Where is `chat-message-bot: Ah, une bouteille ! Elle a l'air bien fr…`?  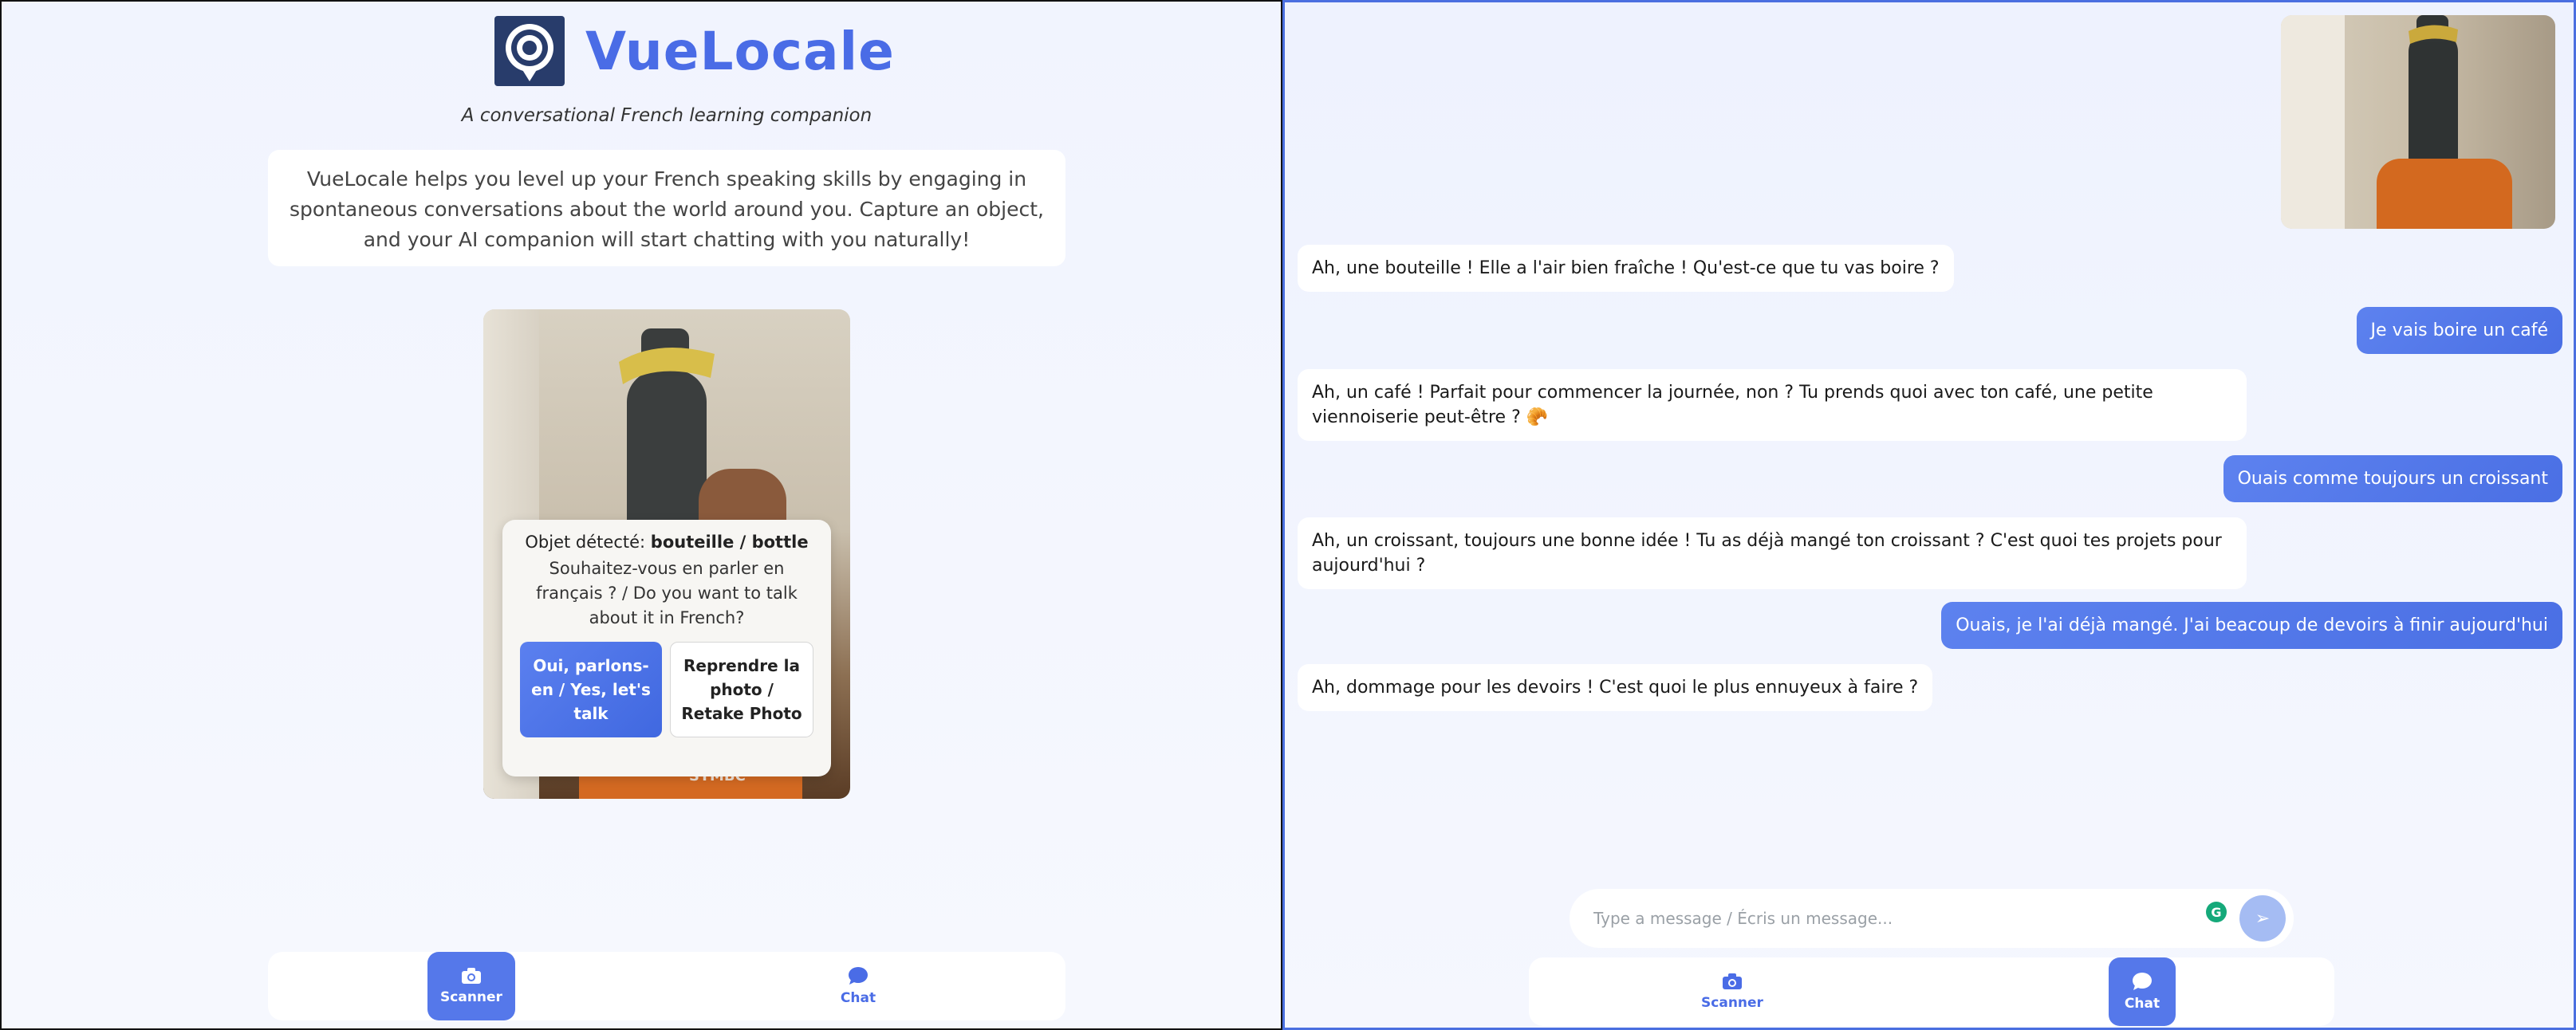 chat-message-bot: Ah, une bouteille ! Elle a l'air bien fr… is located at coordinates (1626, 268).